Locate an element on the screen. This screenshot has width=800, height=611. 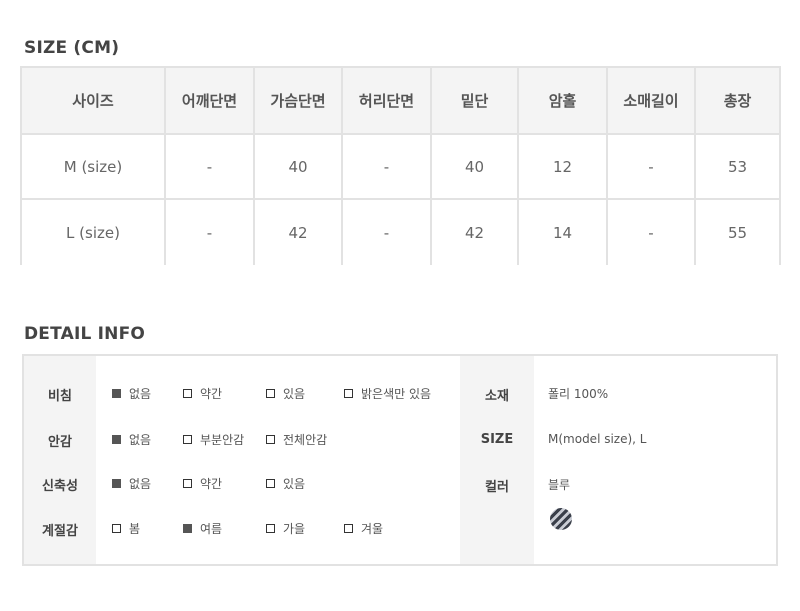
option-stretch-none: 없음 is located at coordinates (131, 483).